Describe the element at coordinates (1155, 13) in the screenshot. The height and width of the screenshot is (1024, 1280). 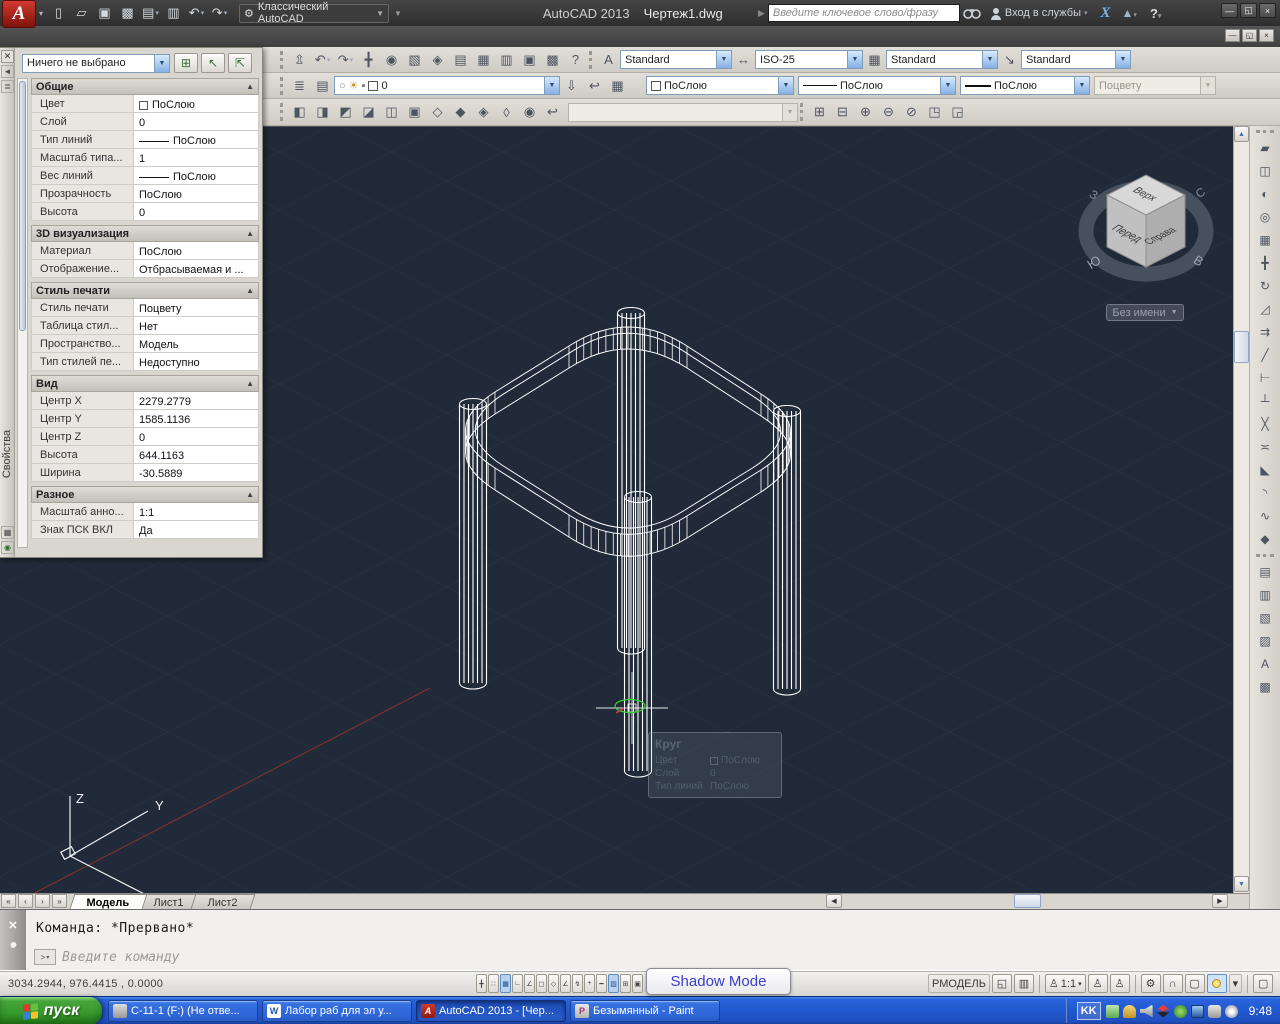
I see `help-icon: ?▾` at that location.